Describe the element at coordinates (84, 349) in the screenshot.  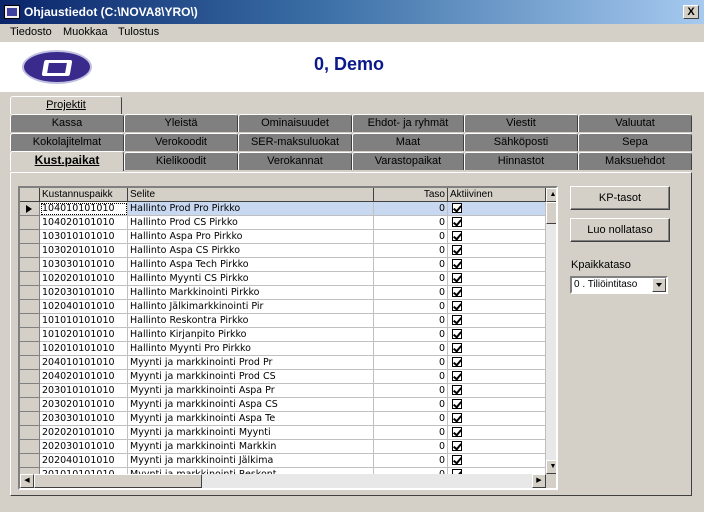
I see `cell-kustannuspaikka: 102010101010` at that location.